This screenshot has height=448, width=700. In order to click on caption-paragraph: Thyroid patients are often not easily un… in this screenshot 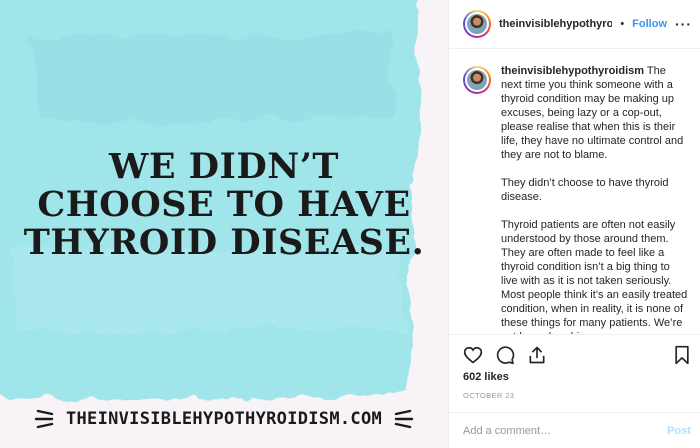, I will do `click(594, 276)`.